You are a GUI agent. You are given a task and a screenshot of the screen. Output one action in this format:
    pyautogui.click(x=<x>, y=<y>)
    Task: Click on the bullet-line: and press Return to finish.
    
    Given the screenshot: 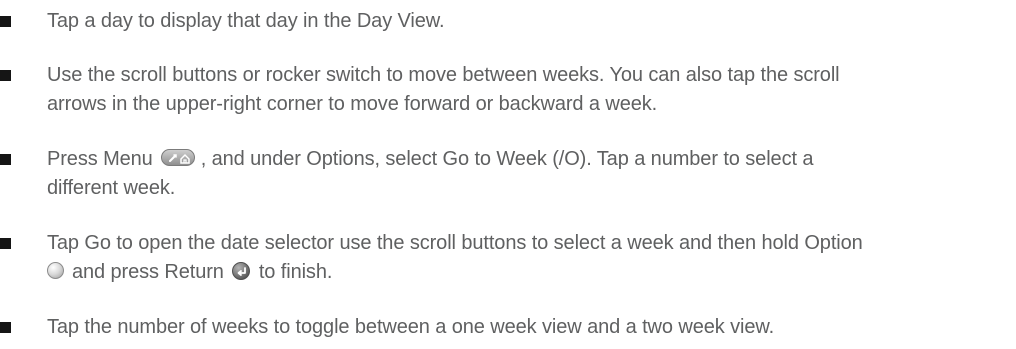 What is the action you would take?
    pyautogui.click(x=527, y=272)
    